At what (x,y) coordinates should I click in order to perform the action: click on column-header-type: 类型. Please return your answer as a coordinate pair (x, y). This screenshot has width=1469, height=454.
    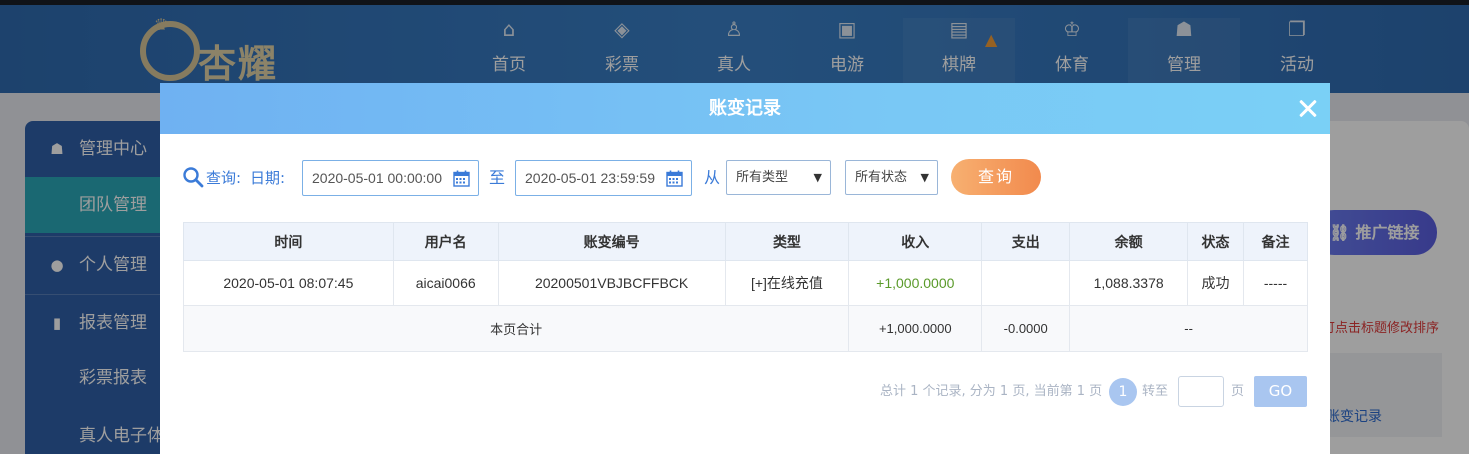
    Looking at the image, I should click on (787, 241).